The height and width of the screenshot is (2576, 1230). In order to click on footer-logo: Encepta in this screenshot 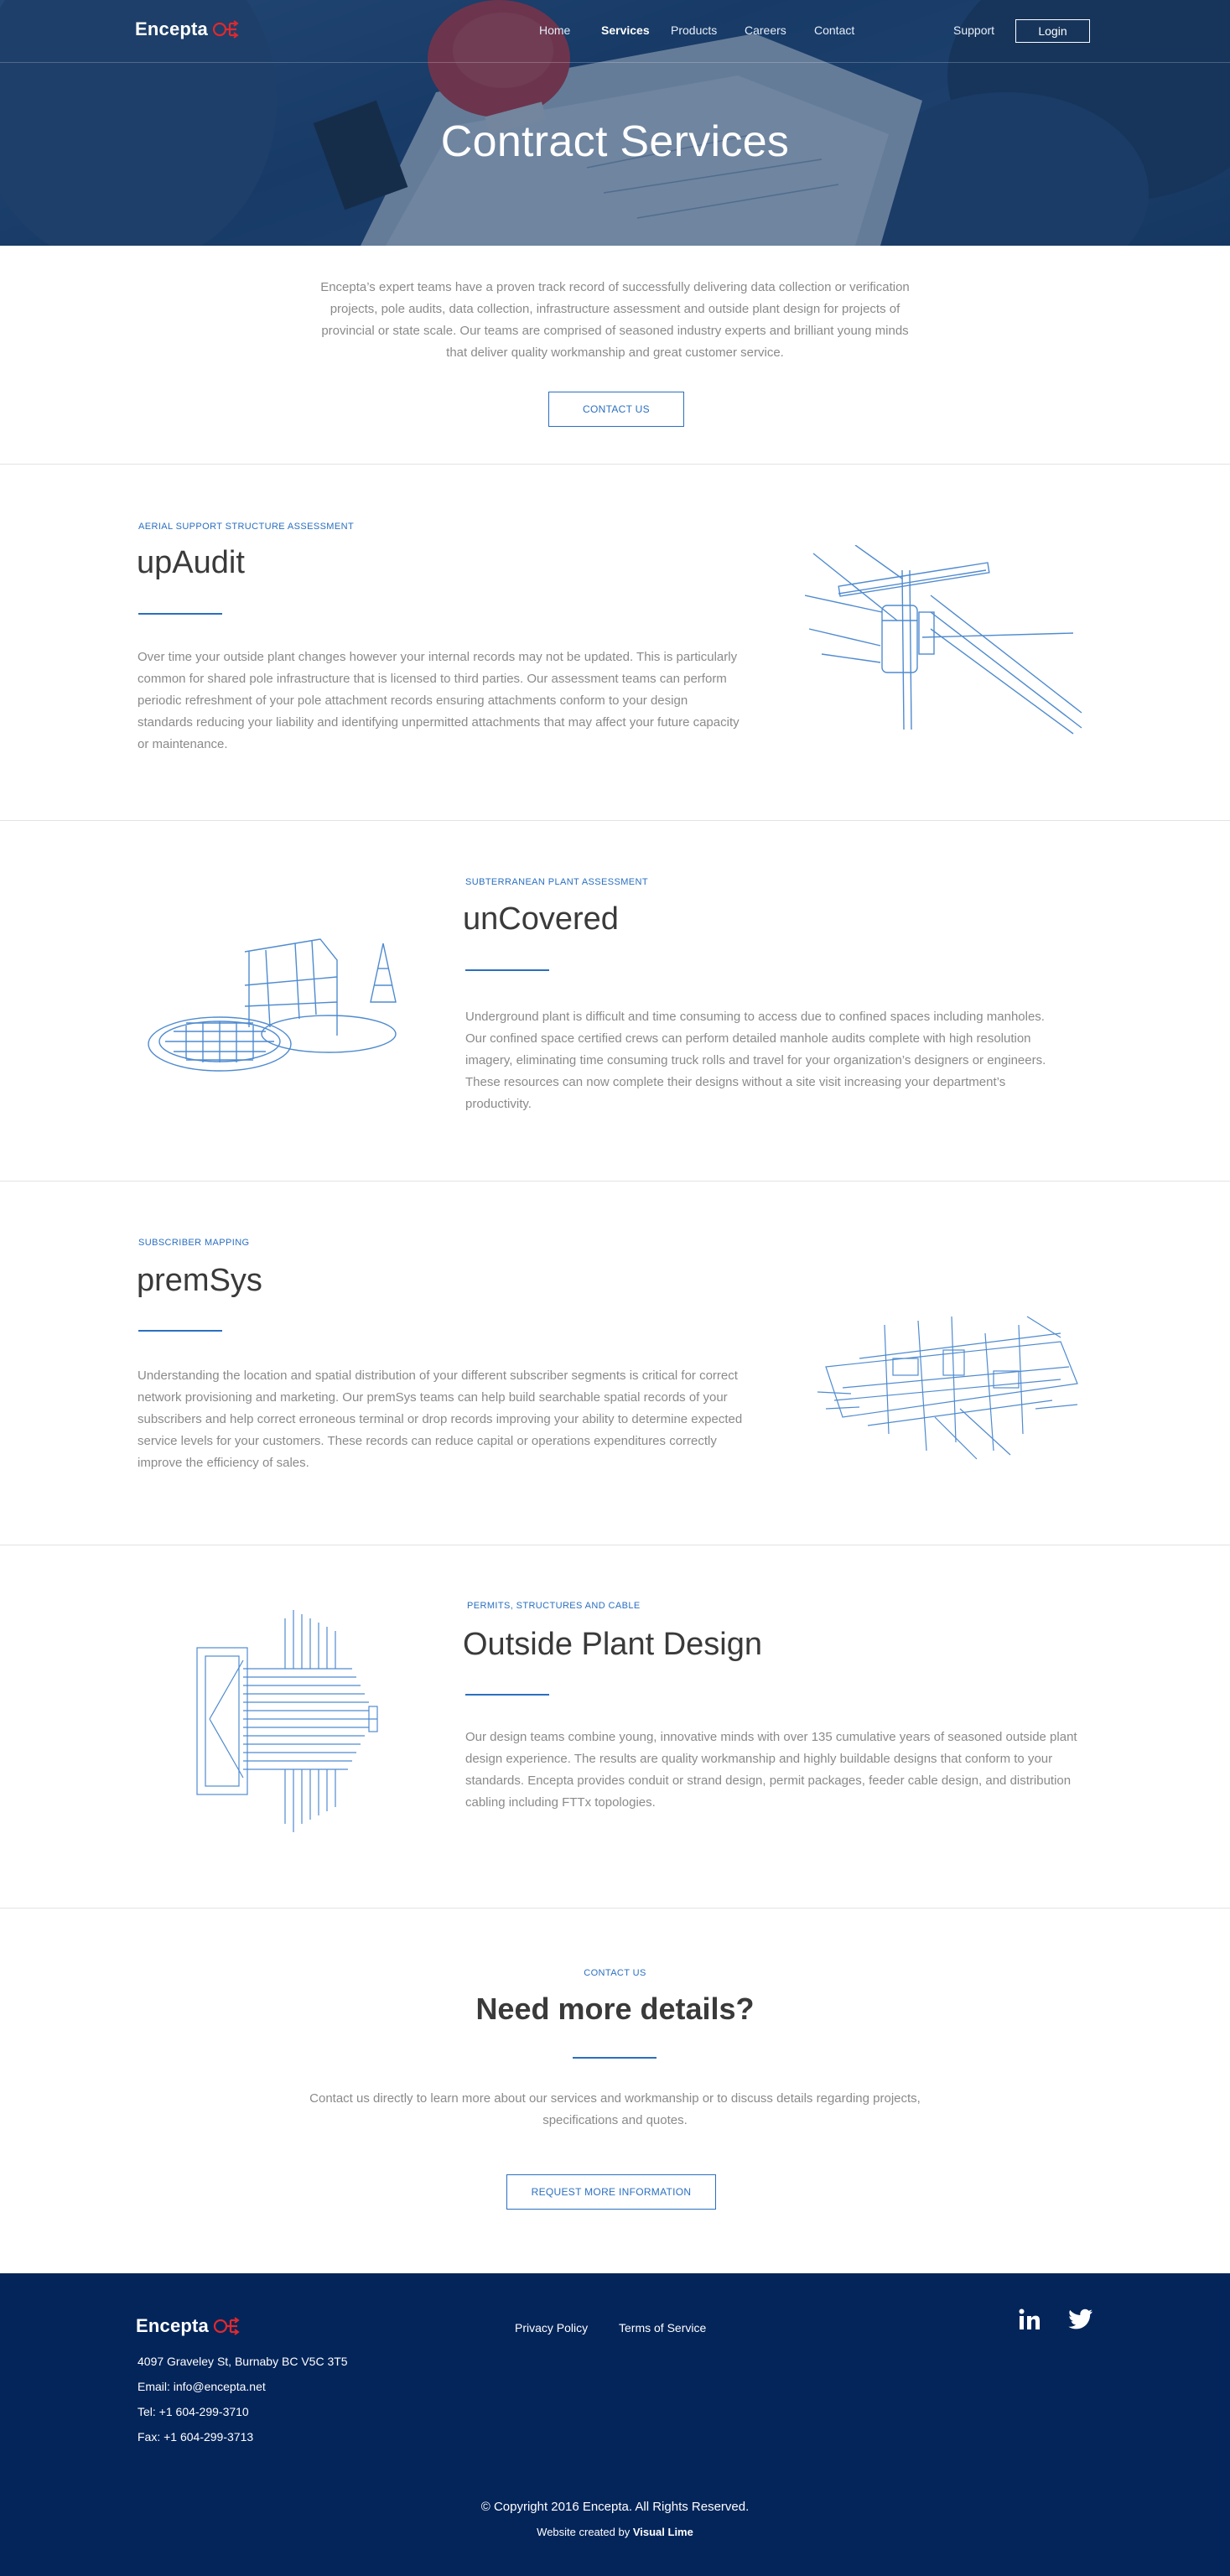, I will do `click(189, 2326)`.